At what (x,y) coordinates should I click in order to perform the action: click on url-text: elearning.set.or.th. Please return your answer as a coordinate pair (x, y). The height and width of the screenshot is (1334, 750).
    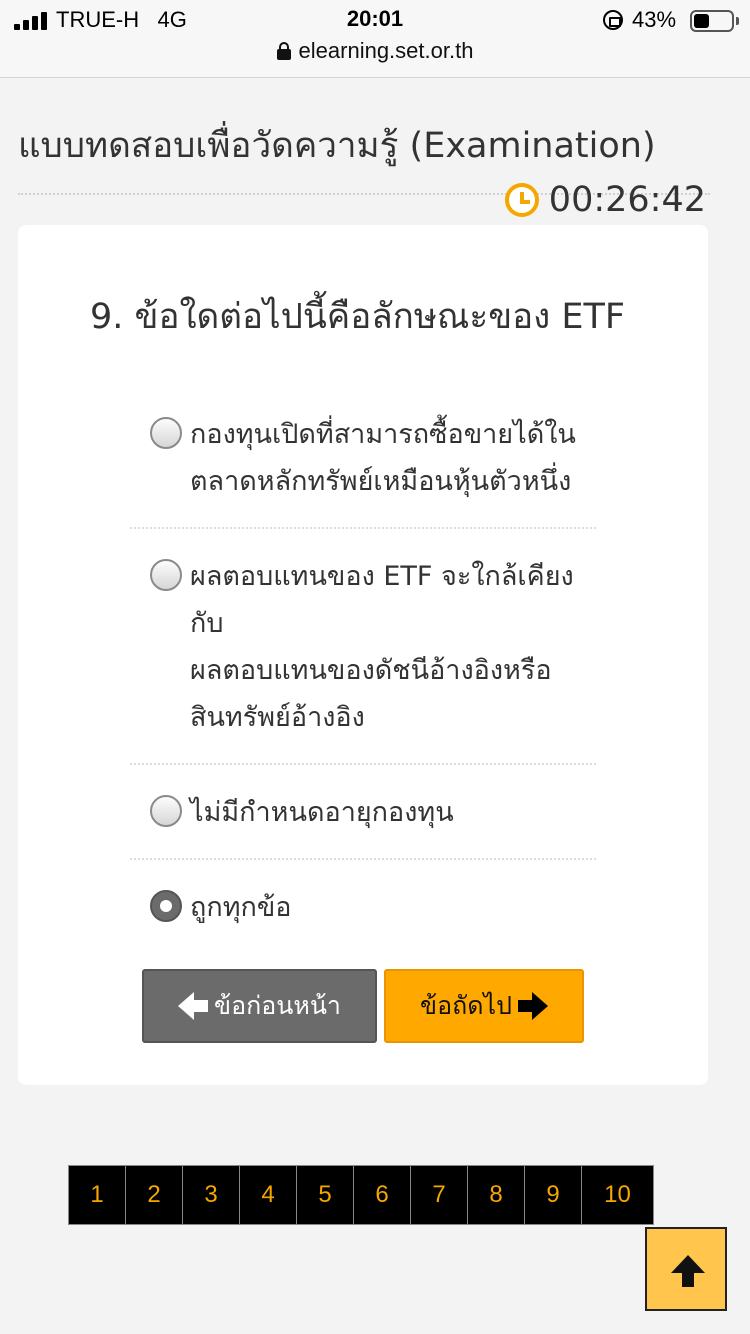
    Looking at the image, I should click on (386, 50).